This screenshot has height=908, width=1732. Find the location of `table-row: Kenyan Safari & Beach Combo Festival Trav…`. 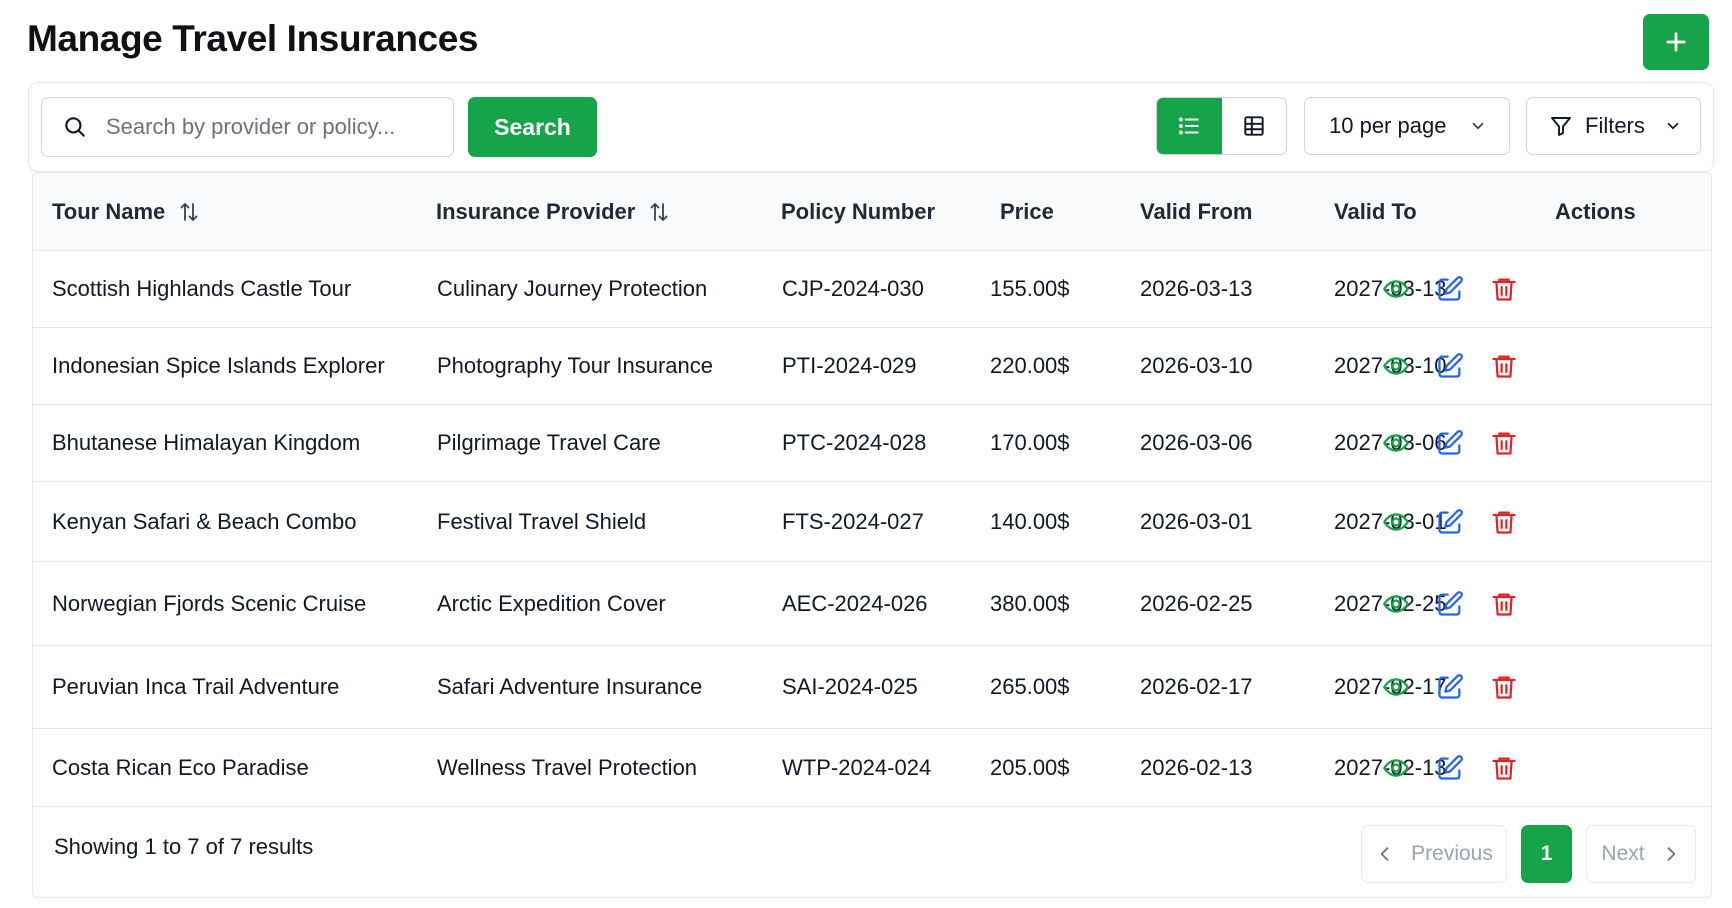

table-row: Kenyan Safari & Beach Combo Festival Trav… is located at coordinates (872, 522).